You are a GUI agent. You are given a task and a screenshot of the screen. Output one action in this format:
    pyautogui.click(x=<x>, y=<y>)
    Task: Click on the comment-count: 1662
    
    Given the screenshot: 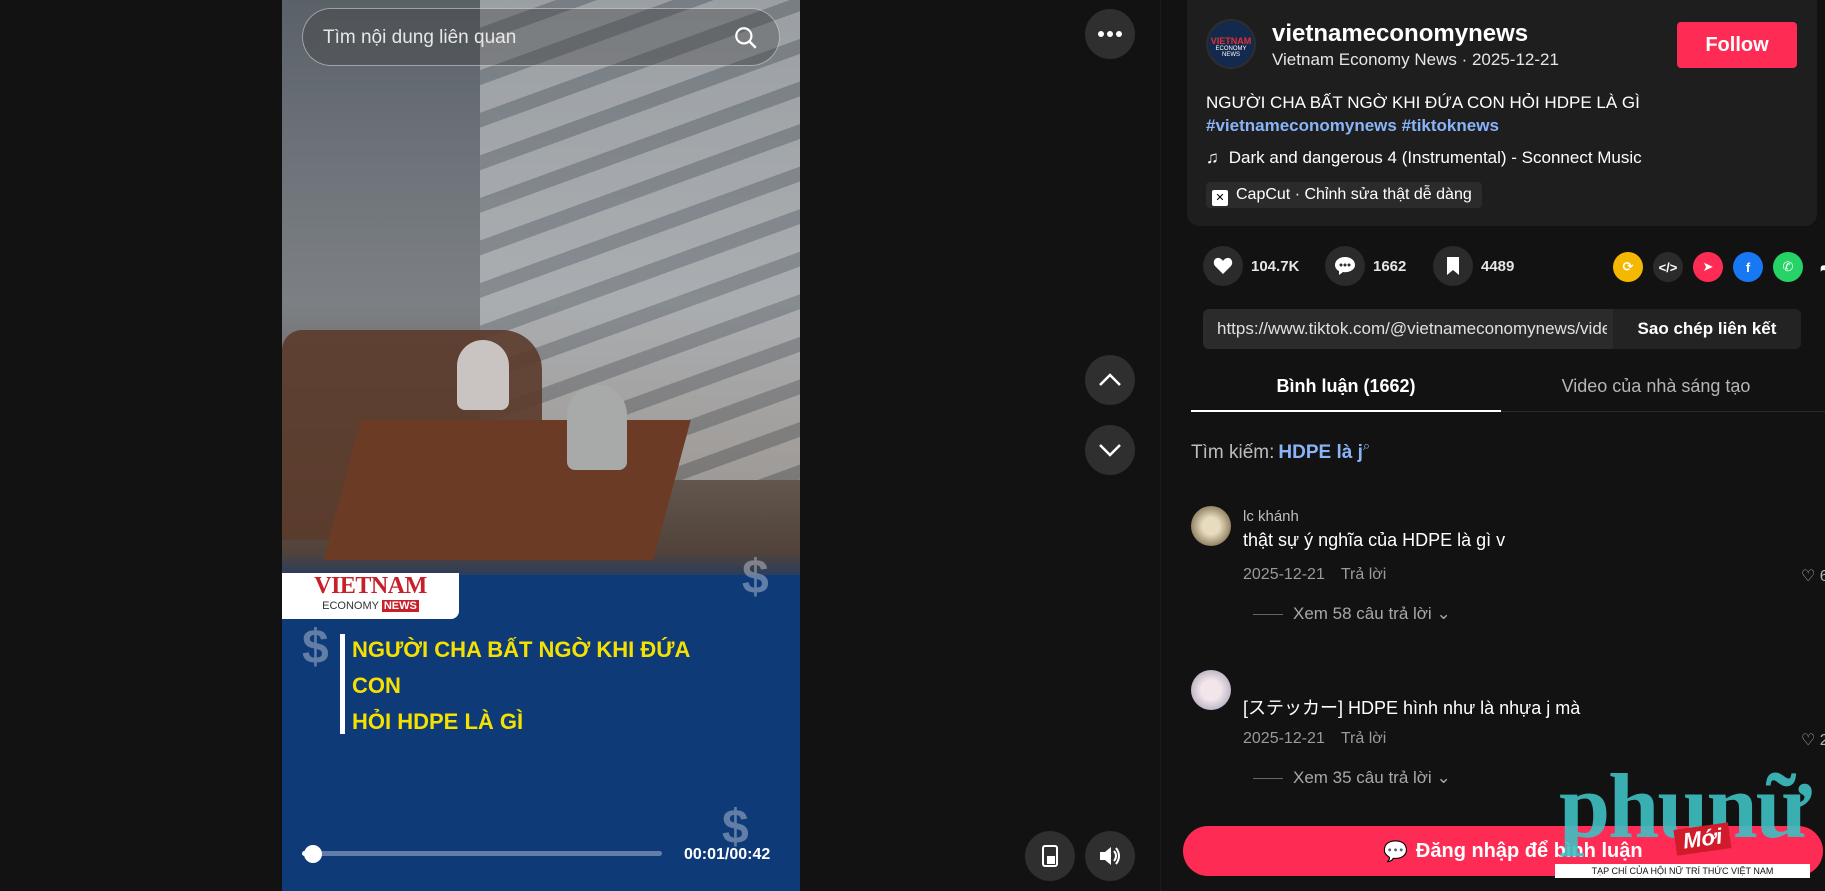 What is the action you would take?
    pyautogui.click(x=1390, y=266)
    